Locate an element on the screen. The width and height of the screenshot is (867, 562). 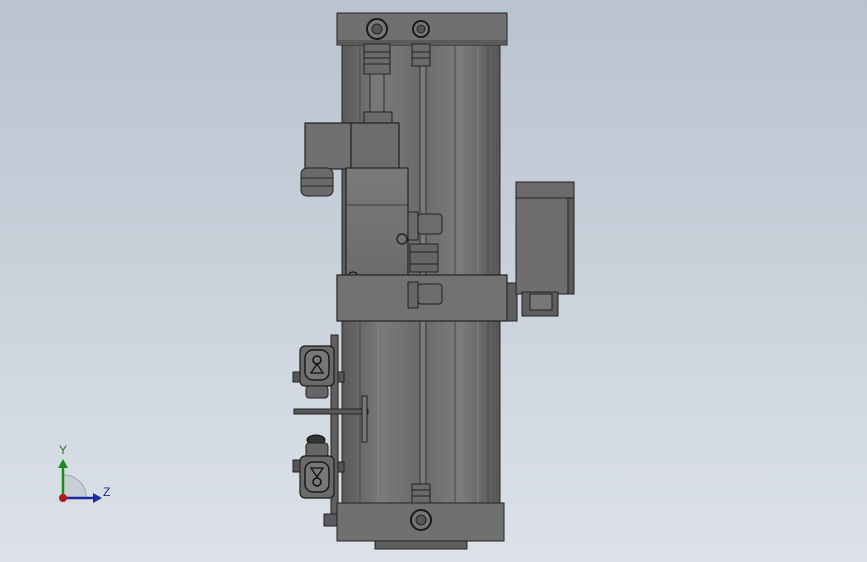
y-axis-label: Y is located at coordinates (63, 450).